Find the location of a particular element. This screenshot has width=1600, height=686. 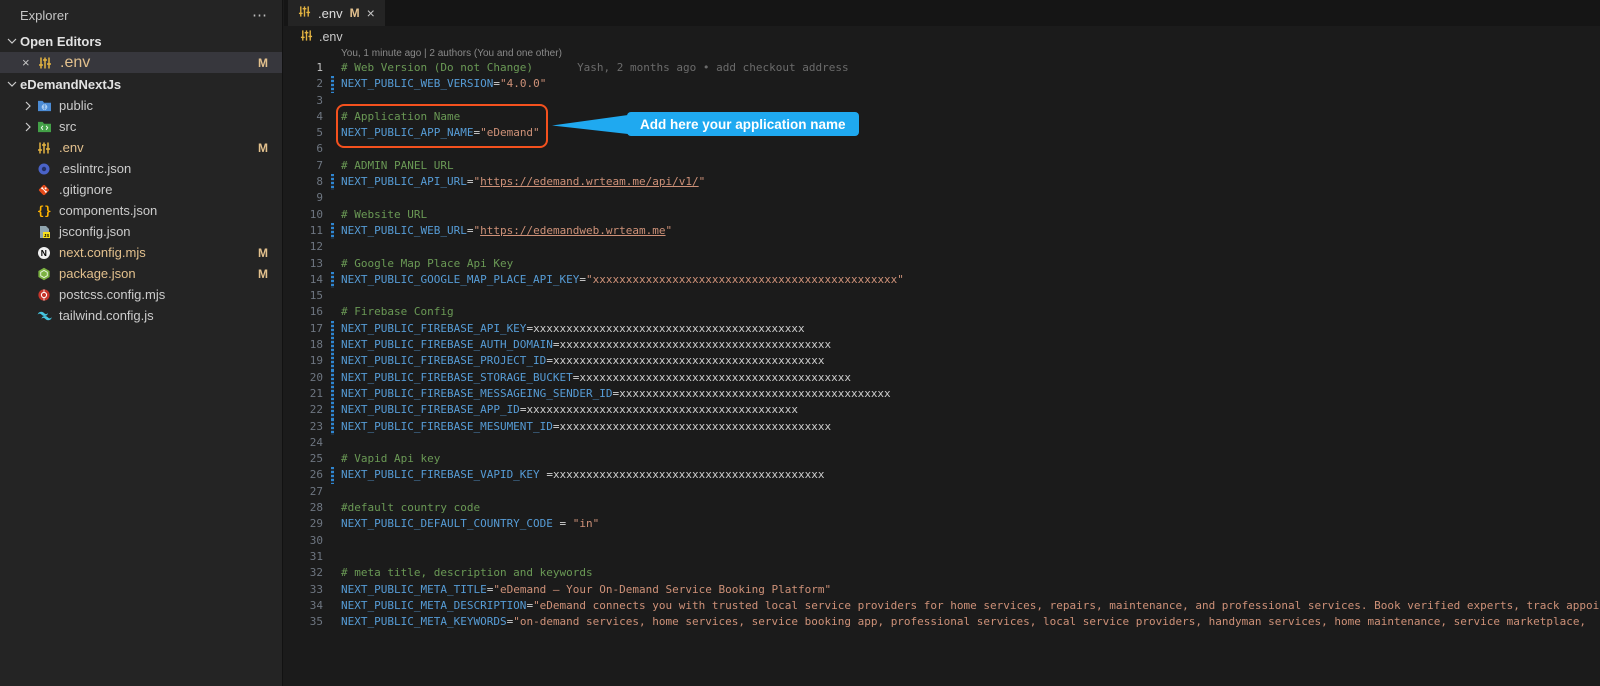

code-line-13: 13 # Google Map Place Api Key is located at coordinates (942, 264).